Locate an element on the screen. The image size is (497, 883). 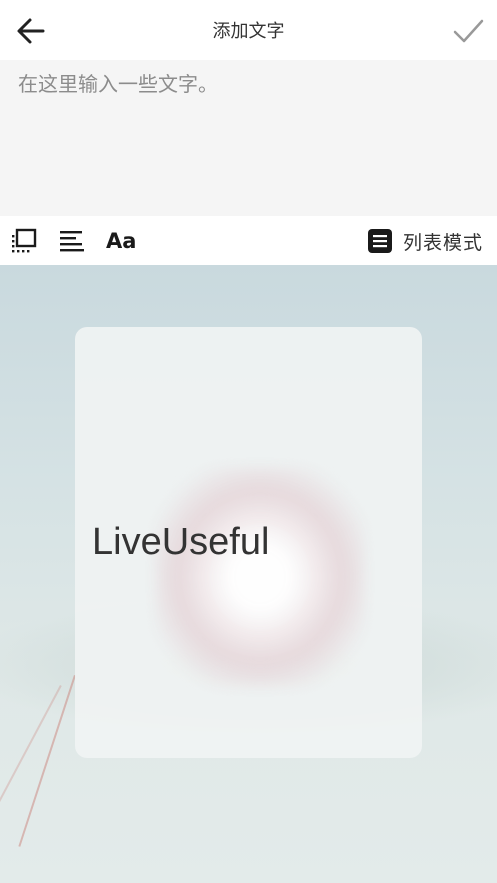
font-icon: Aa is located at coordinates (121, 241).